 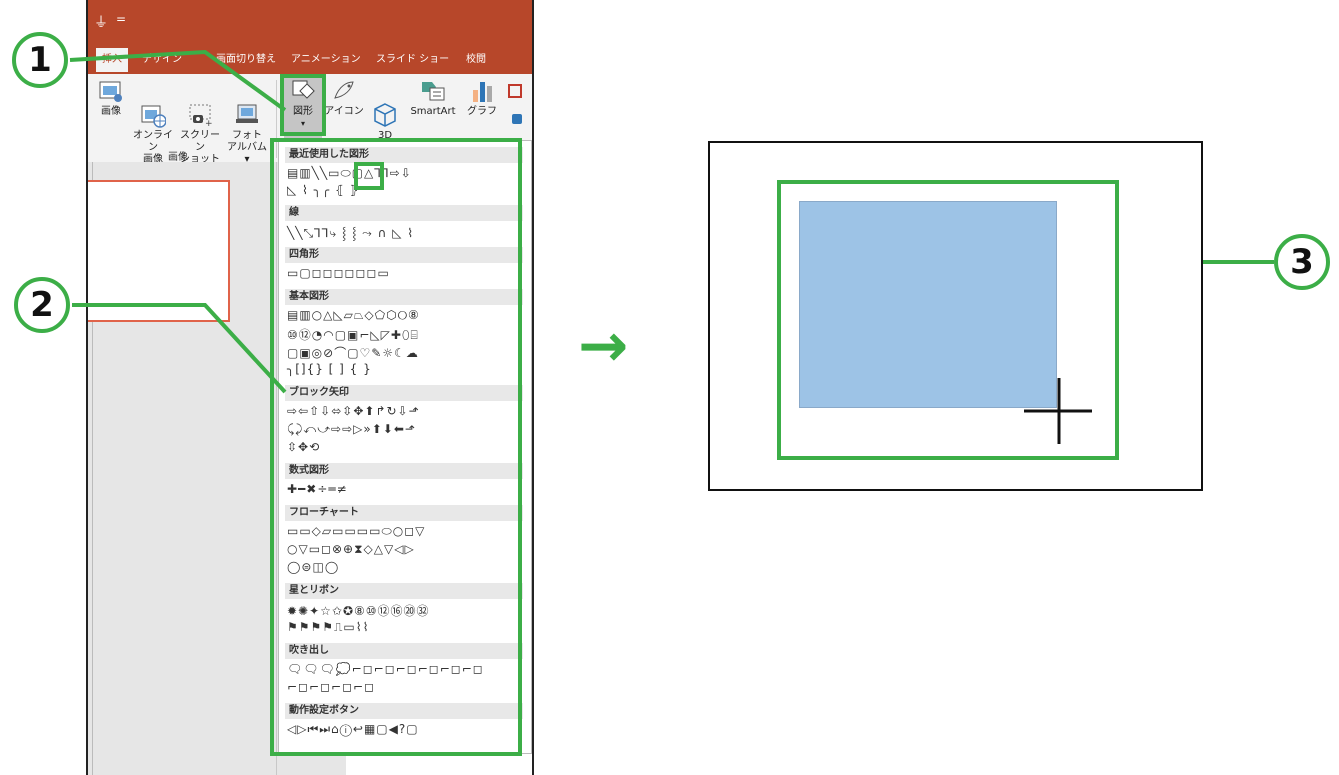 I want to click on shapes-button-highlight, so click(x=303, y=105).